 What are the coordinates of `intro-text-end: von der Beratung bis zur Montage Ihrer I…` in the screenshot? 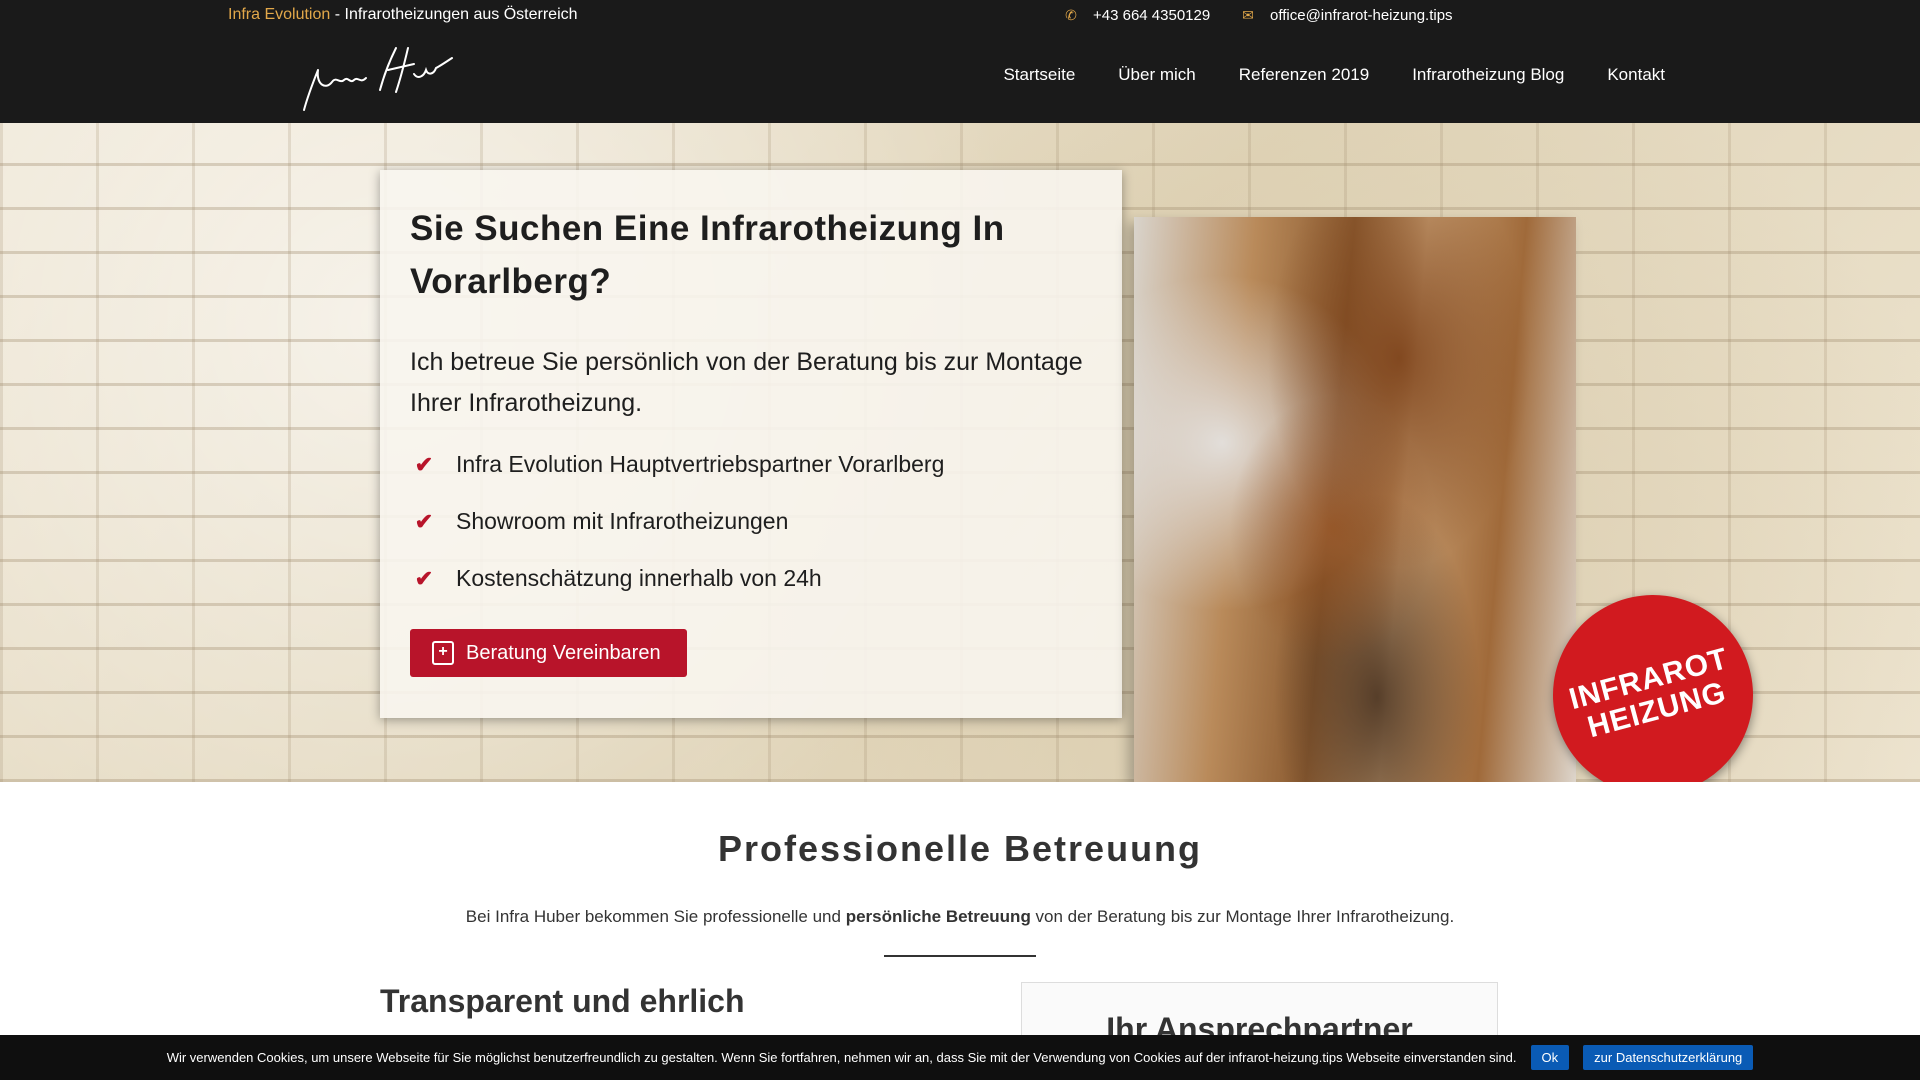 It's located at (1242, 916).